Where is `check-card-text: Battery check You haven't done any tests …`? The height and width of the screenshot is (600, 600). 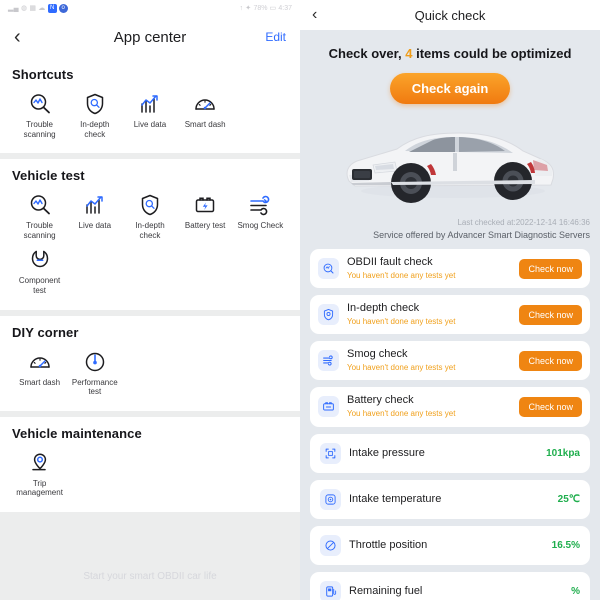
check-card-text: Battery check You haven't done any tests … is located at coordinates (433, 406).